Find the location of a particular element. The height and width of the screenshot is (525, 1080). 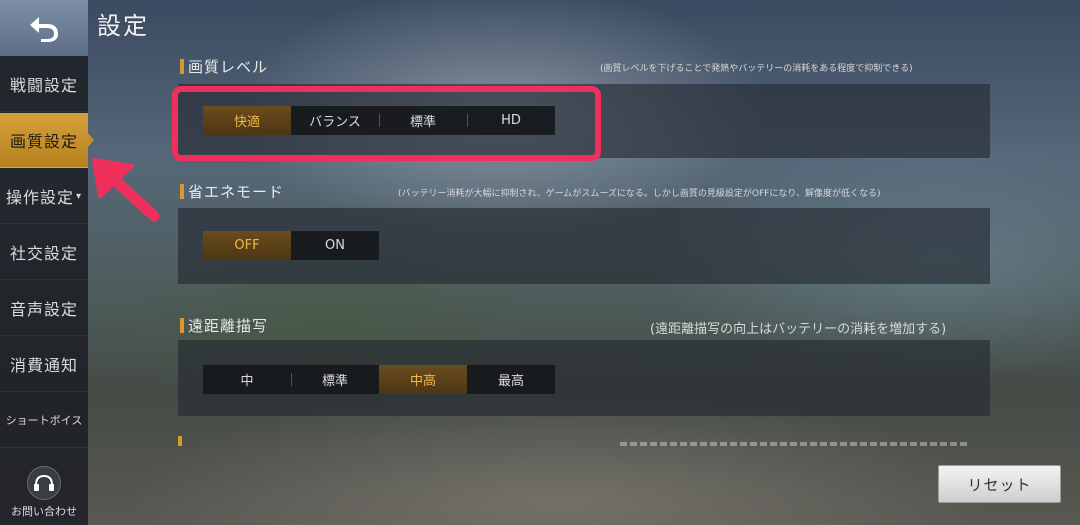

reset-button: リセット is located at coordinates (999, 484).